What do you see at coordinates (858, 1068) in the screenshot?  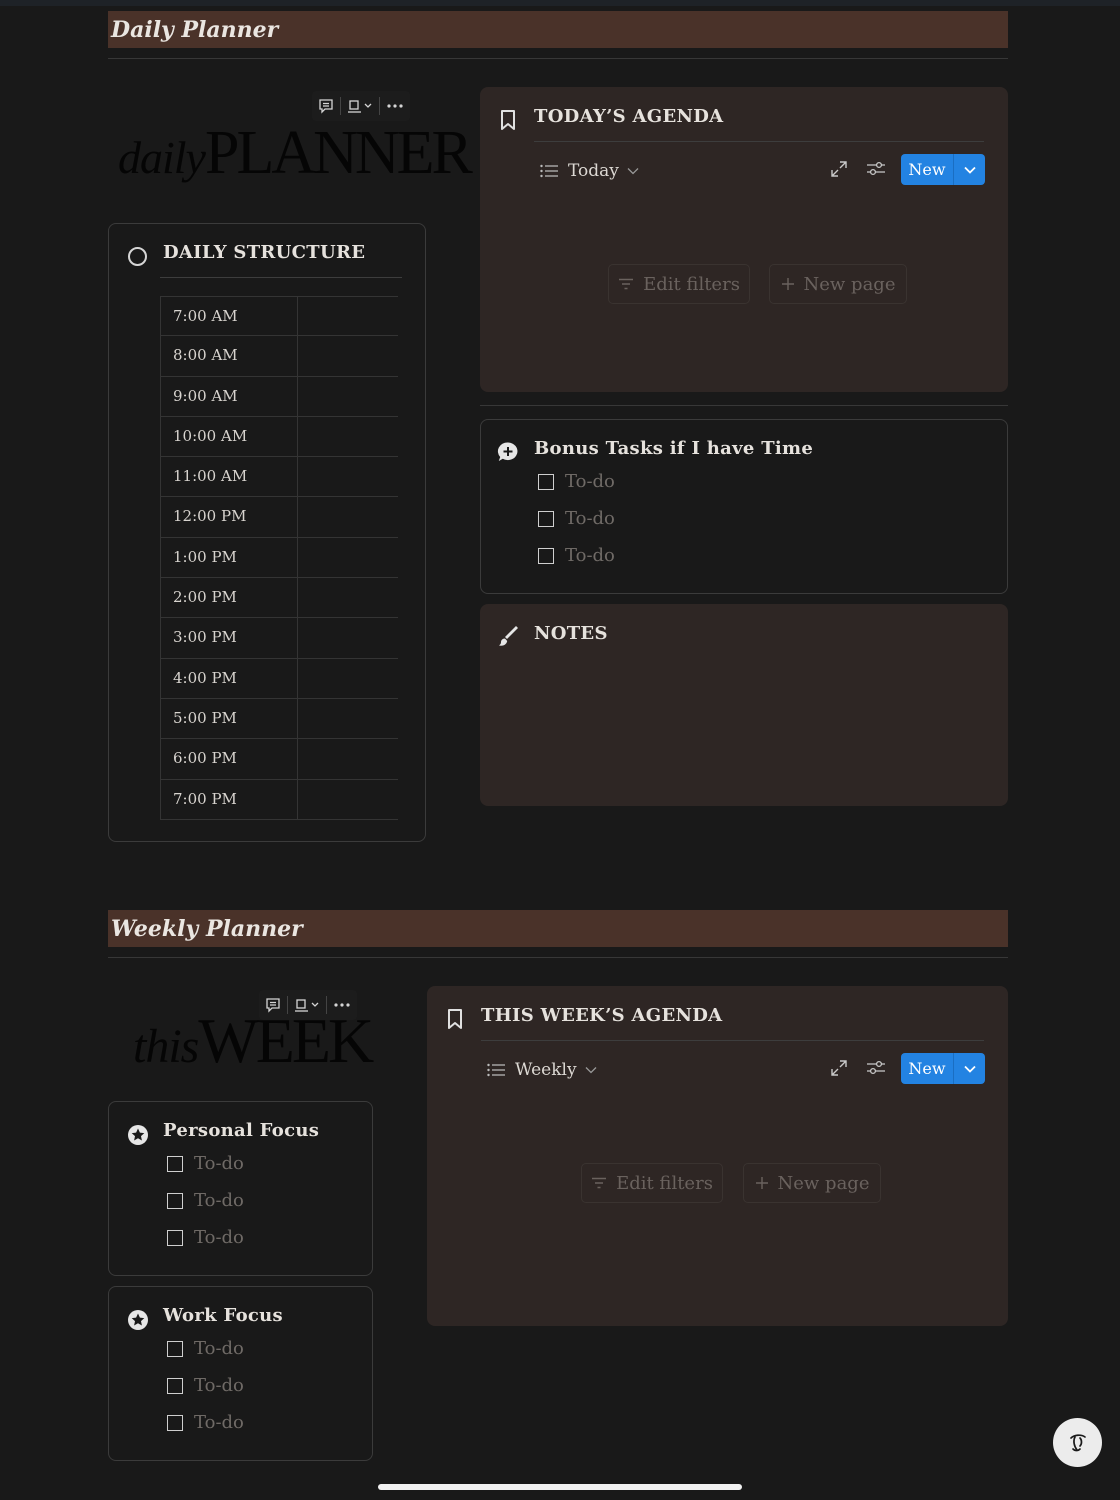 I see `db-tools` at bounding box center [858, 1068].